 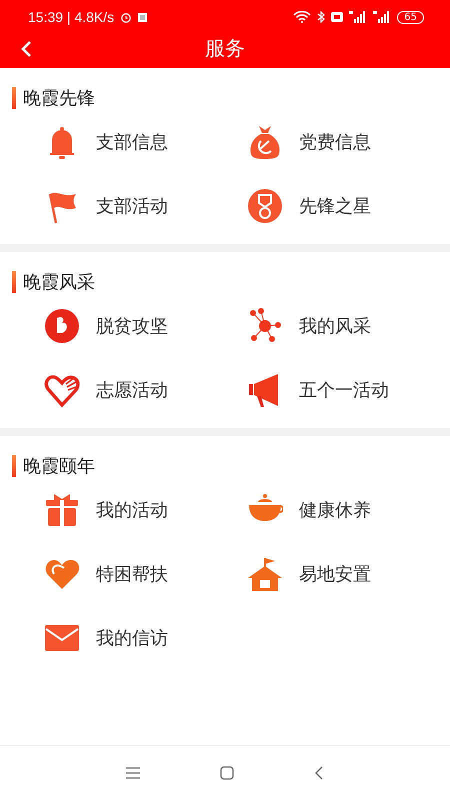 What do you see at coordinates (59, 466) in the screenshot?
I see `section-title: 晚霞颐年` at bounding box center [59, 466].